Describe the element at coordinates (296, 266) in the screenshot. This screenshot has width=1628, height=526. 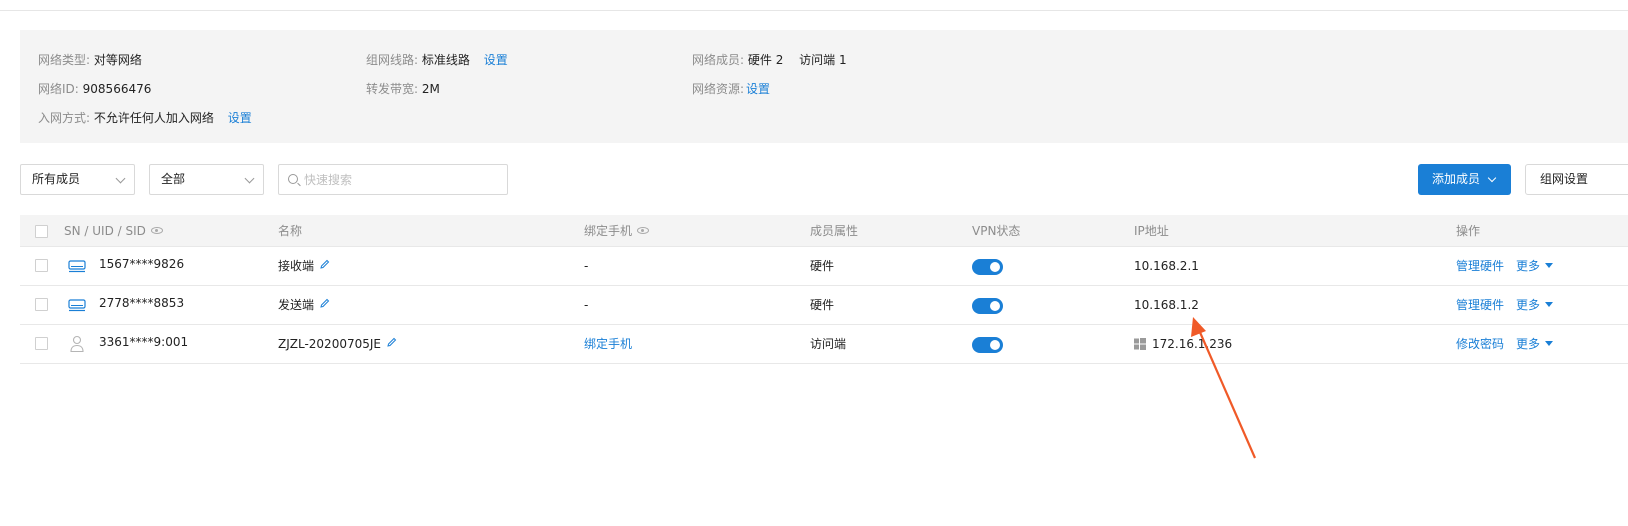
I see `row-name-text: 接收端` at that location.